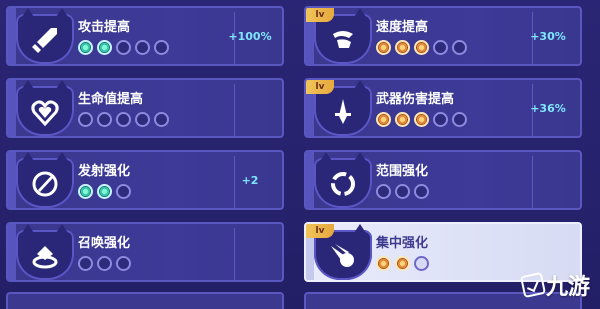  I want to click on summon-icon, so click(45, 252).